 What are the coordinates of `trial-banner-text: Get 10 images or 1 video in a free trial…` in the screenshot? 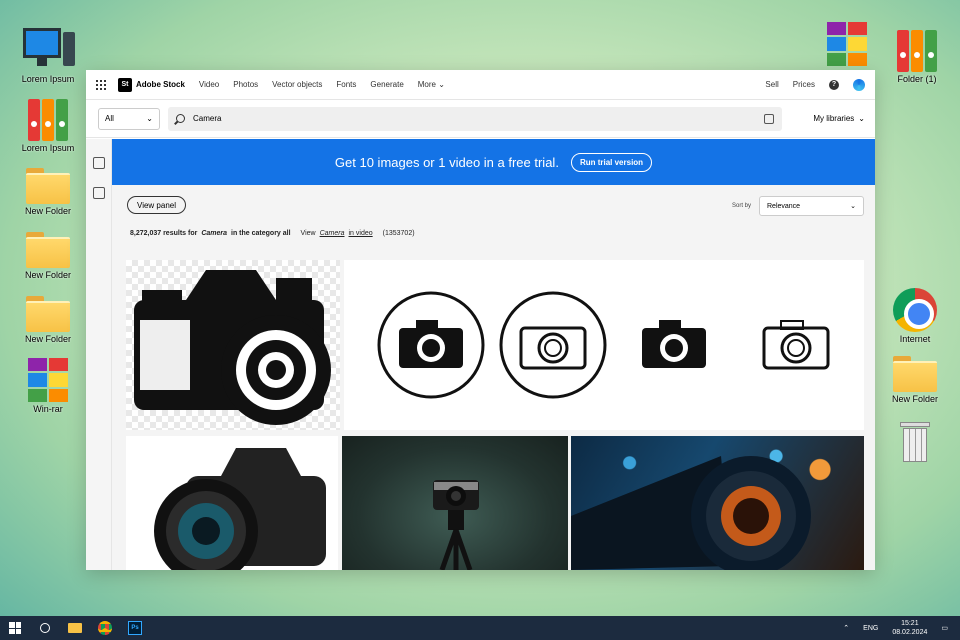 It's located at (446, 162).